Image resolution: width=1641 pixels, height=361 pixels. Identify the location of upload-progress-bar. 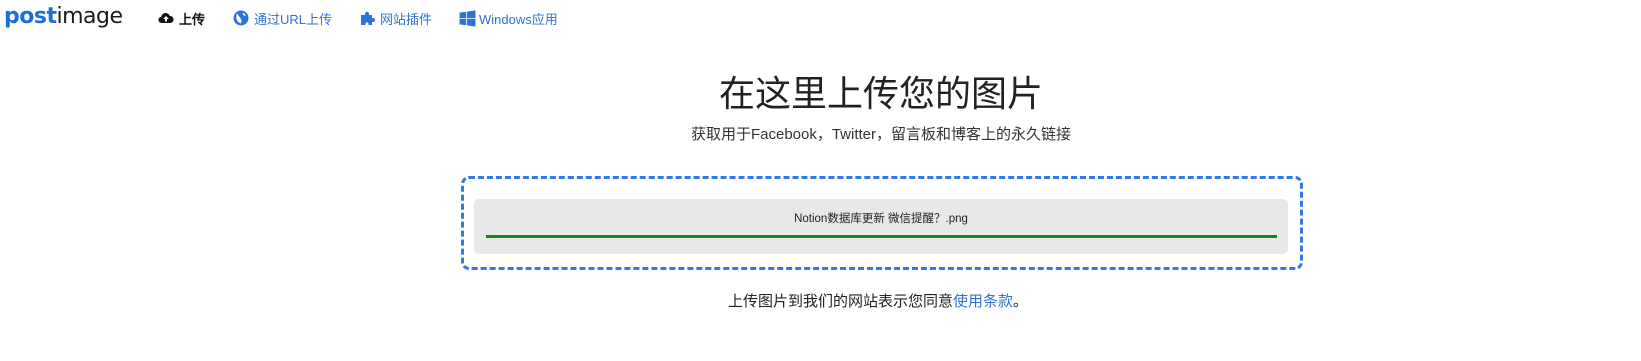
(881, 236).